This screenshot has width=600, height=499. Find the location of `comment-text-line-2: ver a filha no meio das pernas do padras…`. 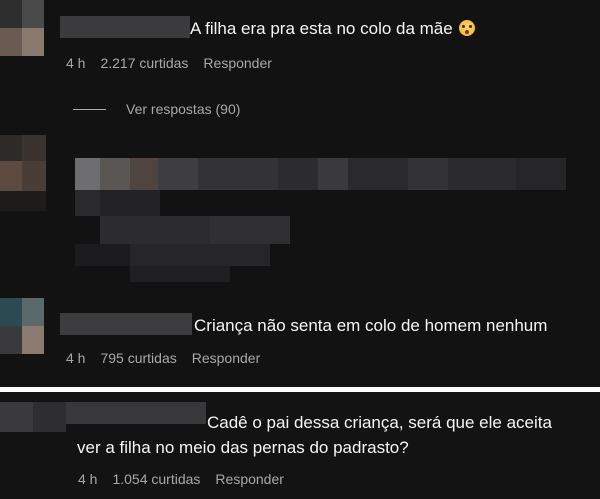

comment-text-line-2: ver a filha no meio das pernas do padras… is located at coordinates (243, 447).